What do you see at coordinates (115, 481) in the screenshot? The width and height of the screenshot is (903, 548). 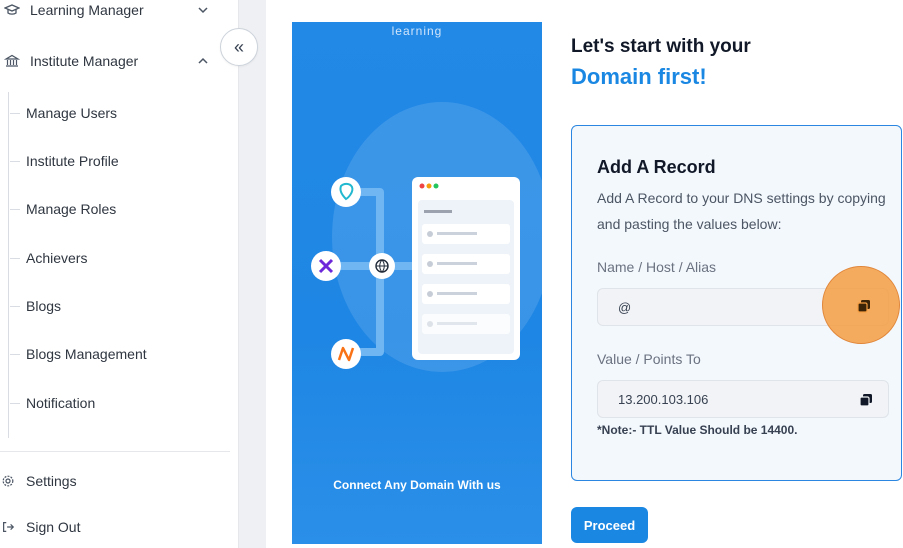 I see `sidebar-item-settings: Settings` at bounding box center [115, 481].